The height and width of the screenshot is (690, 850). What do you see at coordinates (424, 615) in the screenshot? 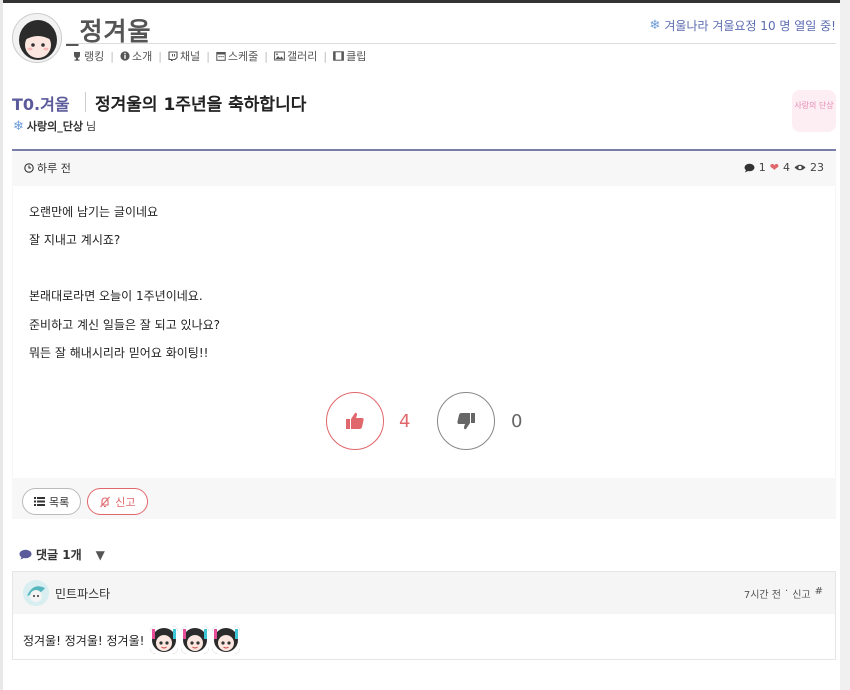
I see `comment-item: 민트파스타 7시간 전 · 신고 # 정겨울! 정겨울! 정겨울!` at bounding box center [424, 615].